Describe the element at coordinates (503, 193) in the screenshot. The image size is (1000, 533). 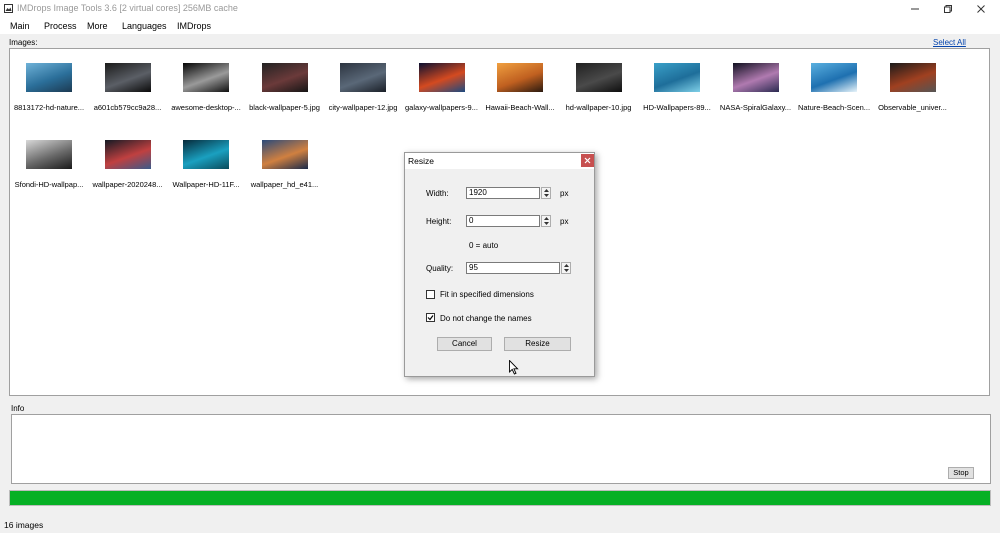
I see `width-input: 1920` at that location.